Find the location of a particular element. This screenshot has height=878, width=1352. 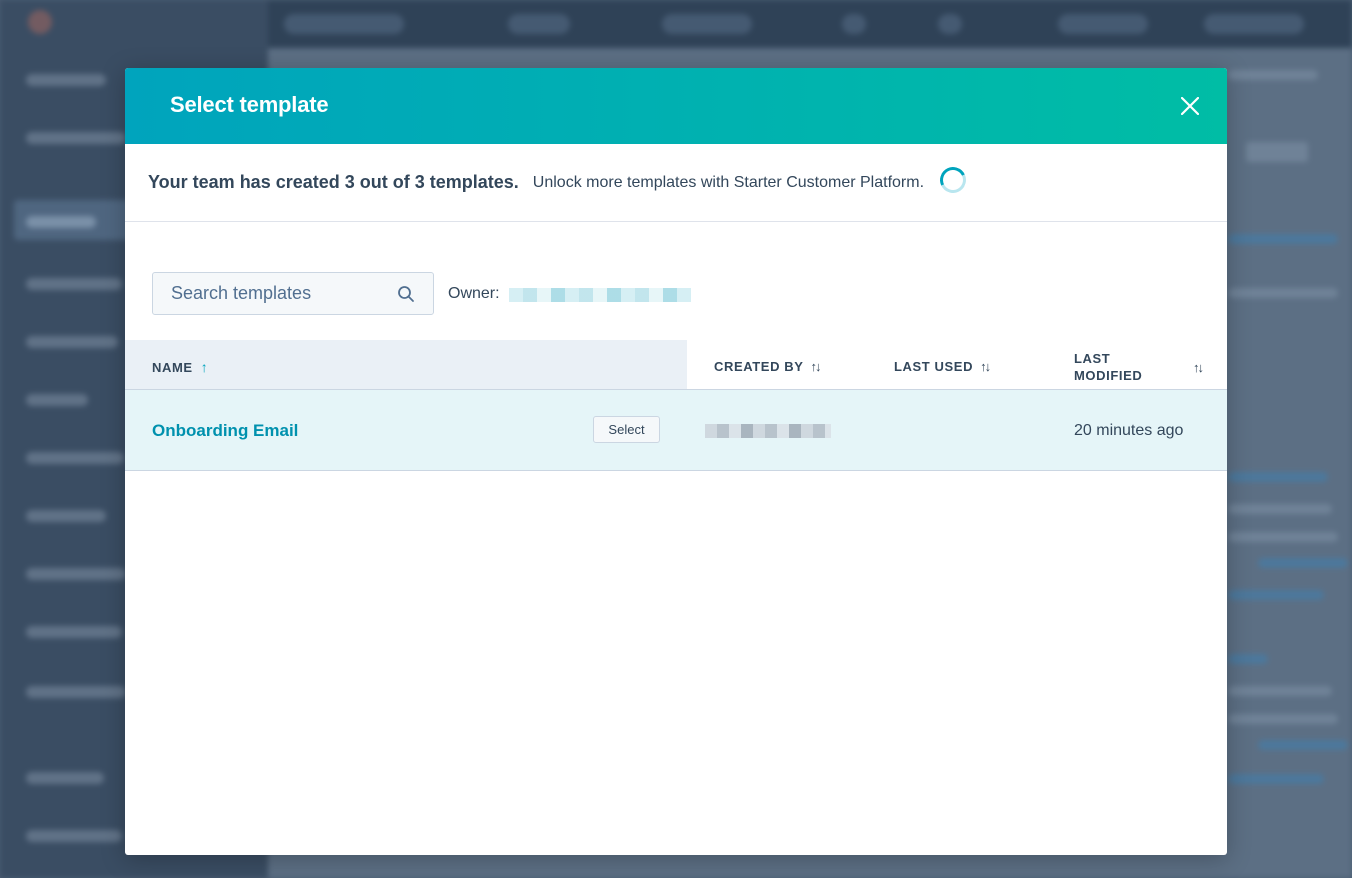

search-icon is located at coordinates (406, 294).